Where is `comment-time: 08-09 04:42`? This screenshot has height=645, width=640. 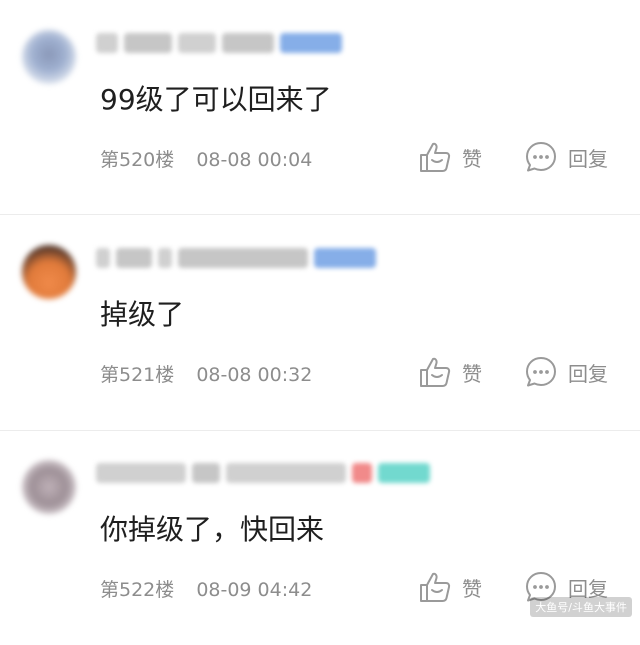
comment-time: 08-09 04:42 is located at coordinates (254, 590).